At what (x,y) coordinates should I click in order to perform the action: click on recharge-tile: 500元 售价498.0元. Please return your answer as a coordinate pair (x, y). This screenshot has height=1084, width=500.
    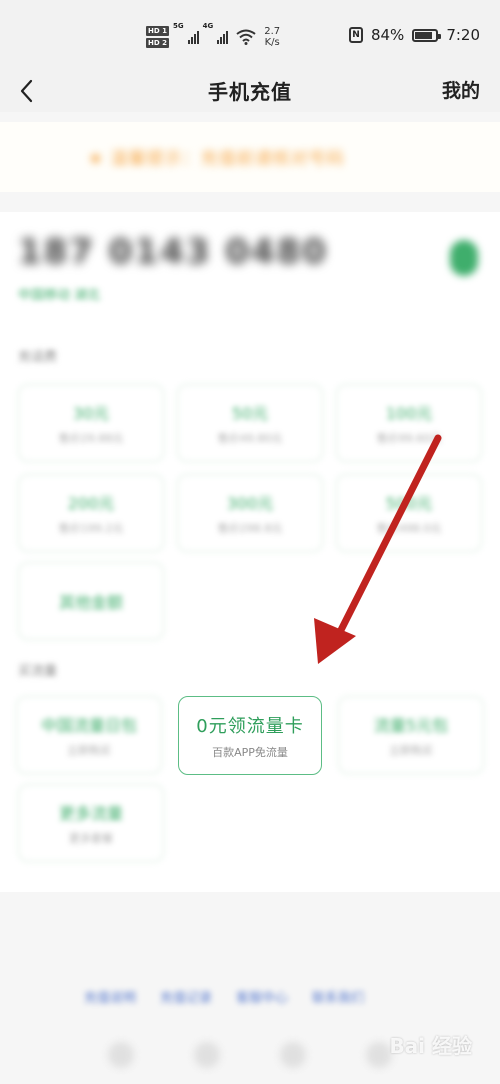
    Looking at the image, I should click on (409, 513).